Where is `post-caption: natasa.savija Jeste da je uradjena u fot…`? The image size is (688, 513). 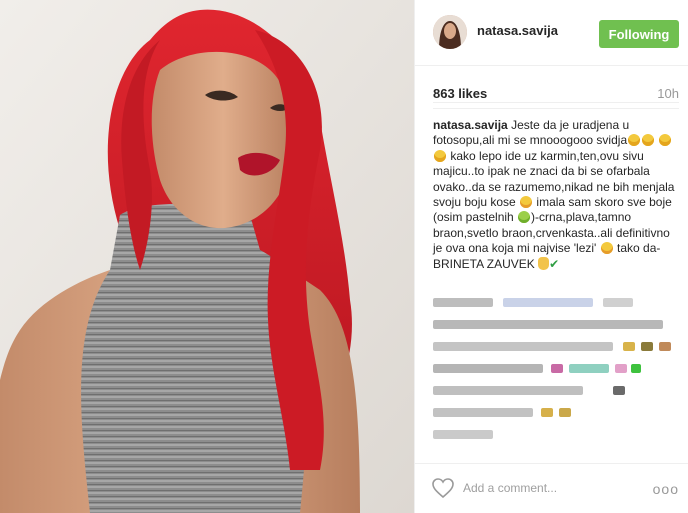
post-caption: natasa.savija Jeste da je uradjena u fot… is located at coordinates (557, 195).